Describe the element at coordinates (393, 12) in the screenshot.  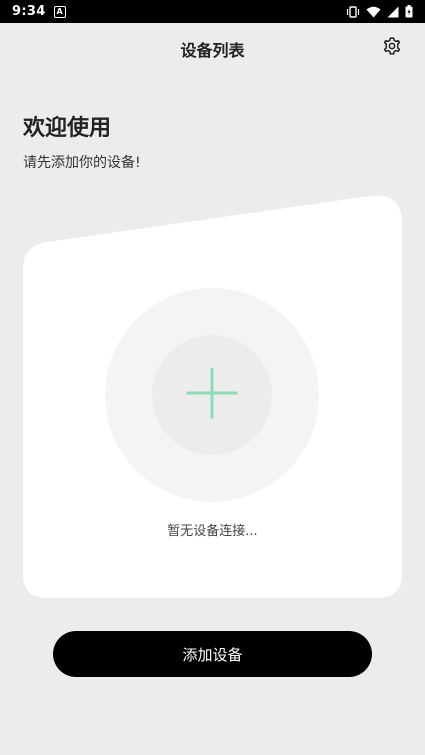
I see `signal-icon` at that location.